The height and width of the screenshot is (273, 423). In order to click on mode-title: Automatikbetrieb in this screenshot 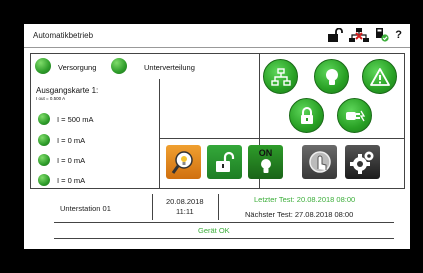, I will do `click(63, 35)`.